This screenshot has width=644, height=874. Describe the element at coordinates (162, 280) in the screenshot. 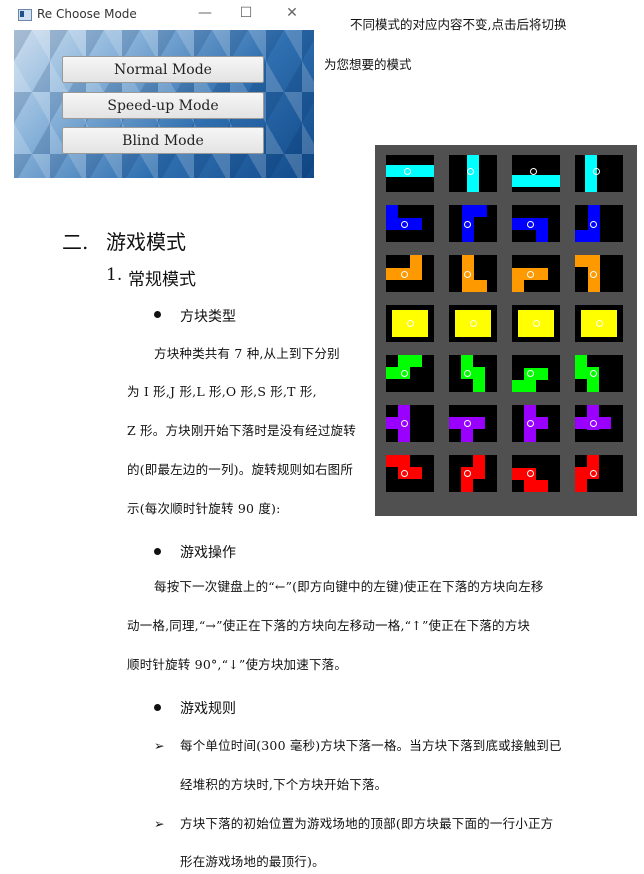

I see `subsection-title: 常规模式` at that location.